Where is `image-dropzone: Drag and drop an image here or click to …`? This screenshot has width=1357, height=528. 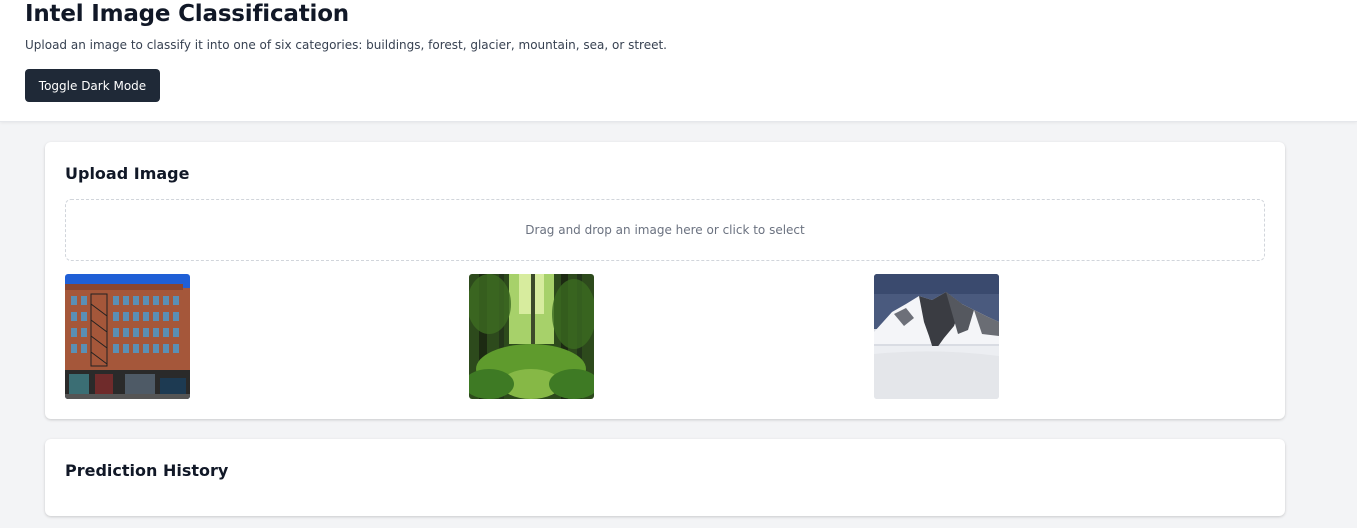 image-dropzone: Drag and drop an image here or click to … is located at coordinates (665, 230).